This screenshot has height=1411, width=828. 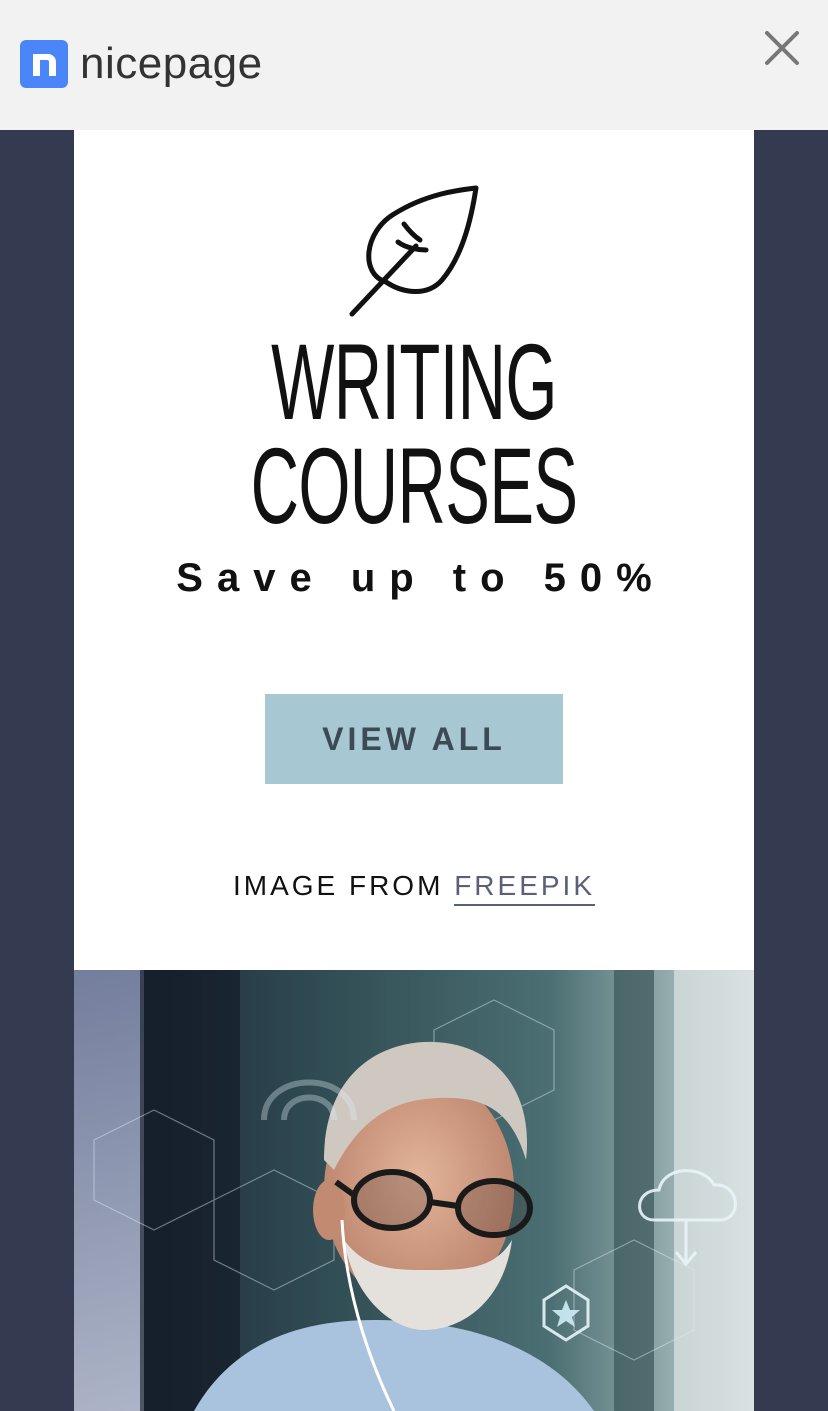 What do you see at coordinates (421, 578) in the screenshot?
I see `hero-subtitle: Save up to 50%` at bounding box center [421, 578].